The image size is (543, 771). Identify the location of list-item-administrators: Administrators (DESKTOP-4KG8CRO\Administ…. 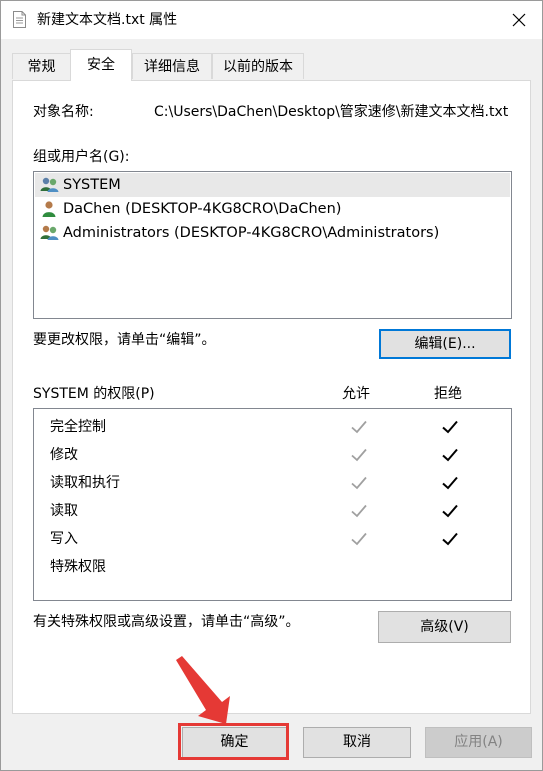
(272, 233).